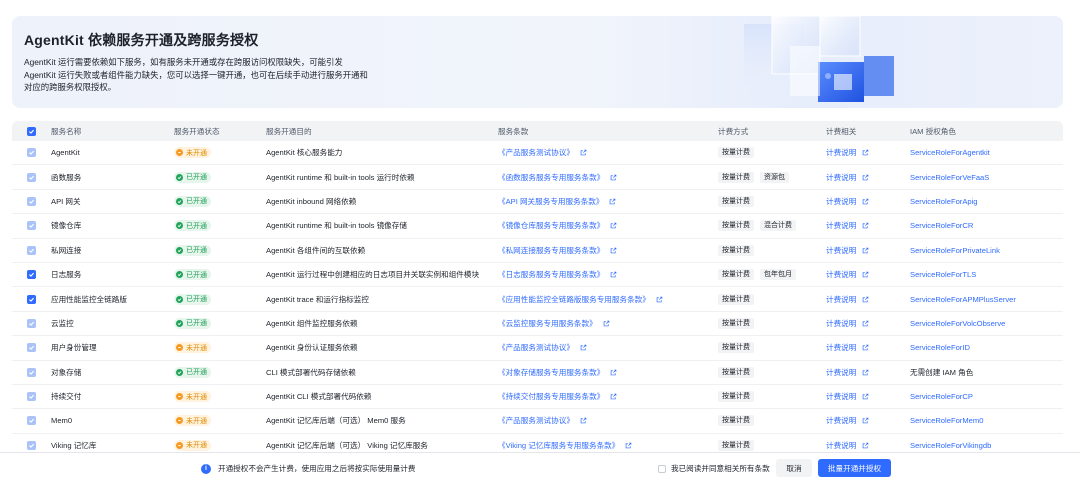 This screenshot has height=484, width=1080. Describe the element at coordinates (950, 152) in the screenshot. I see `iam-role-link: ServiceRoleForAgentkit` at that location.